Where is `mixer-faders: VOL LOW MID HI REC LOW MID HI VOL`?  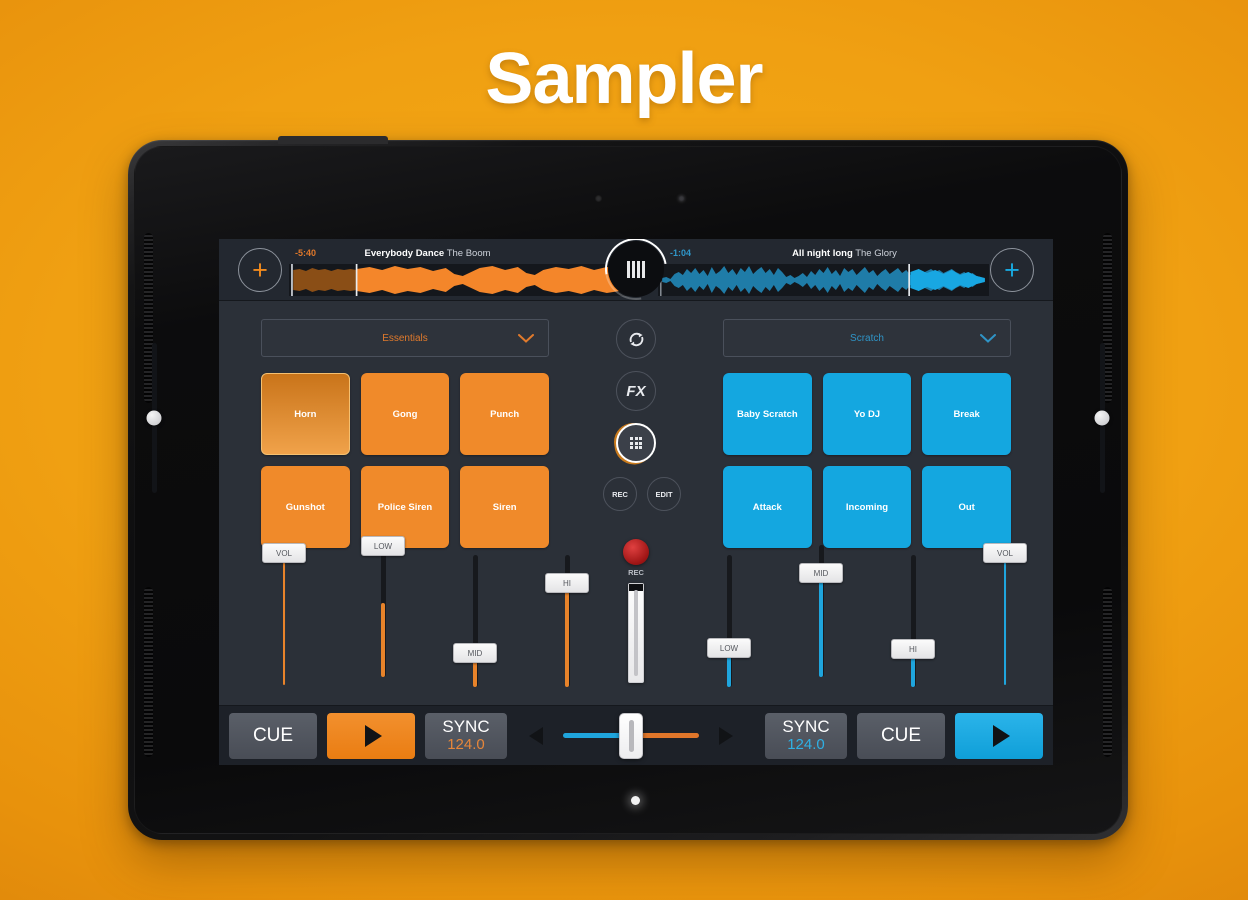
mixer-faders: VOL LOW MID HI REC LOW MID HI VOL is located at coordinates (636, 620).